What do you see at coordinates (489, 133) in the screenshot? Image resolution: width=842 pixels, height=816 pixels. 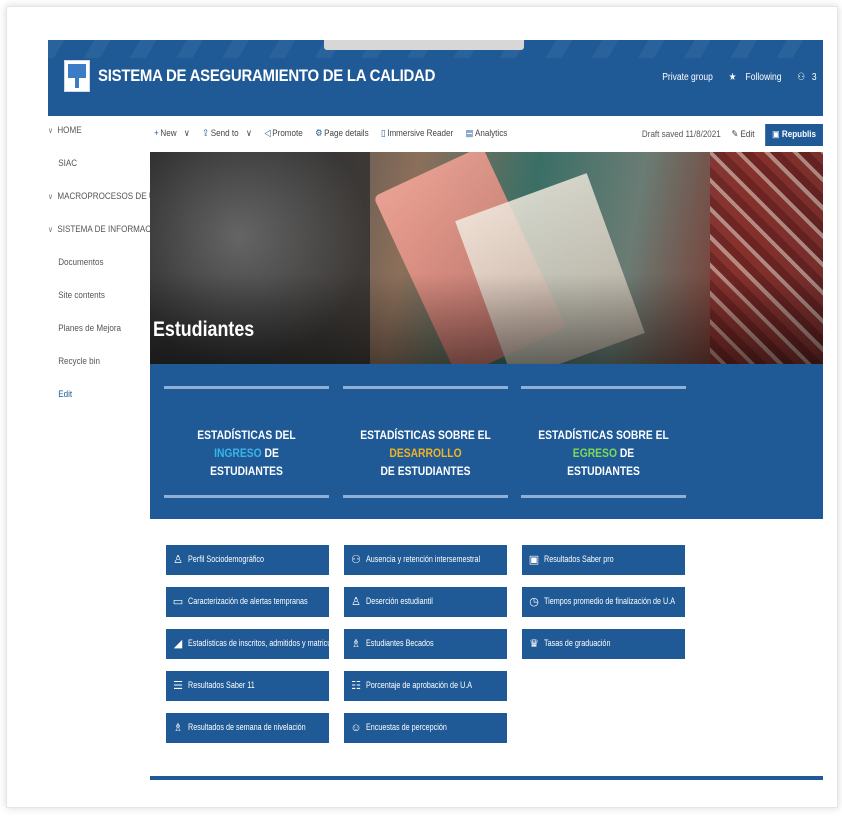 I see `analytics-button: ▤ Analytics` at bounding box center [489, 133].